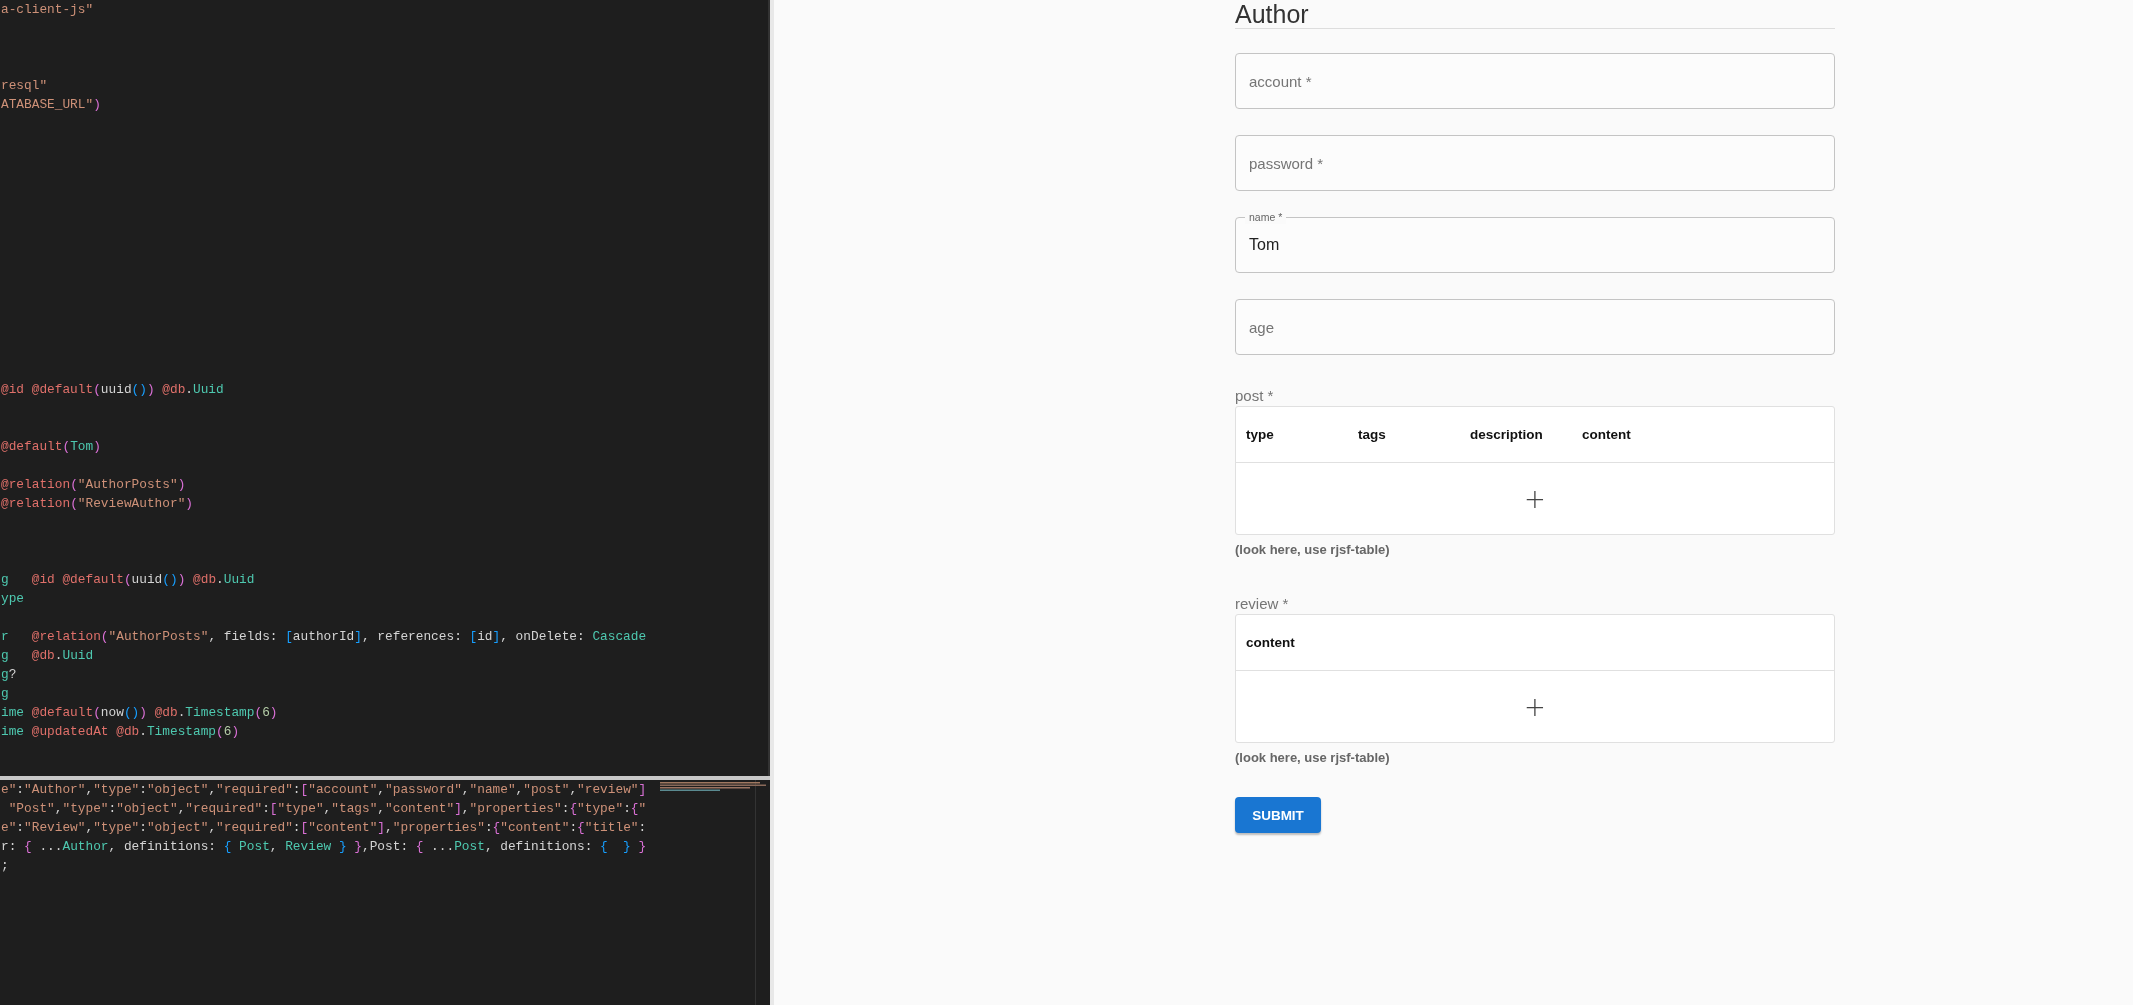  Describe the element at coordinates (1535, 163) in the screenshot. I see `text-field: password *` at that location.